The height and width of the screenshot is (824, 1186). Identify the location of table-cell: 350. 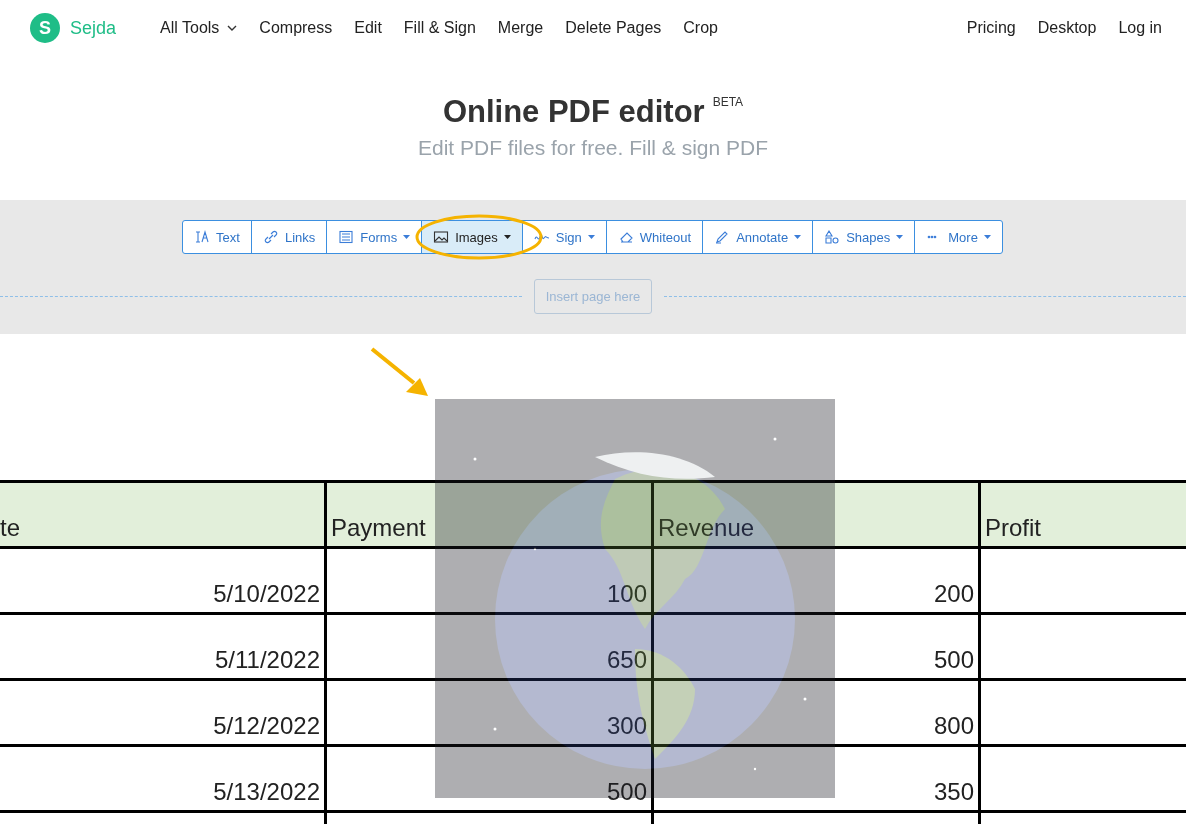
(953, 791).